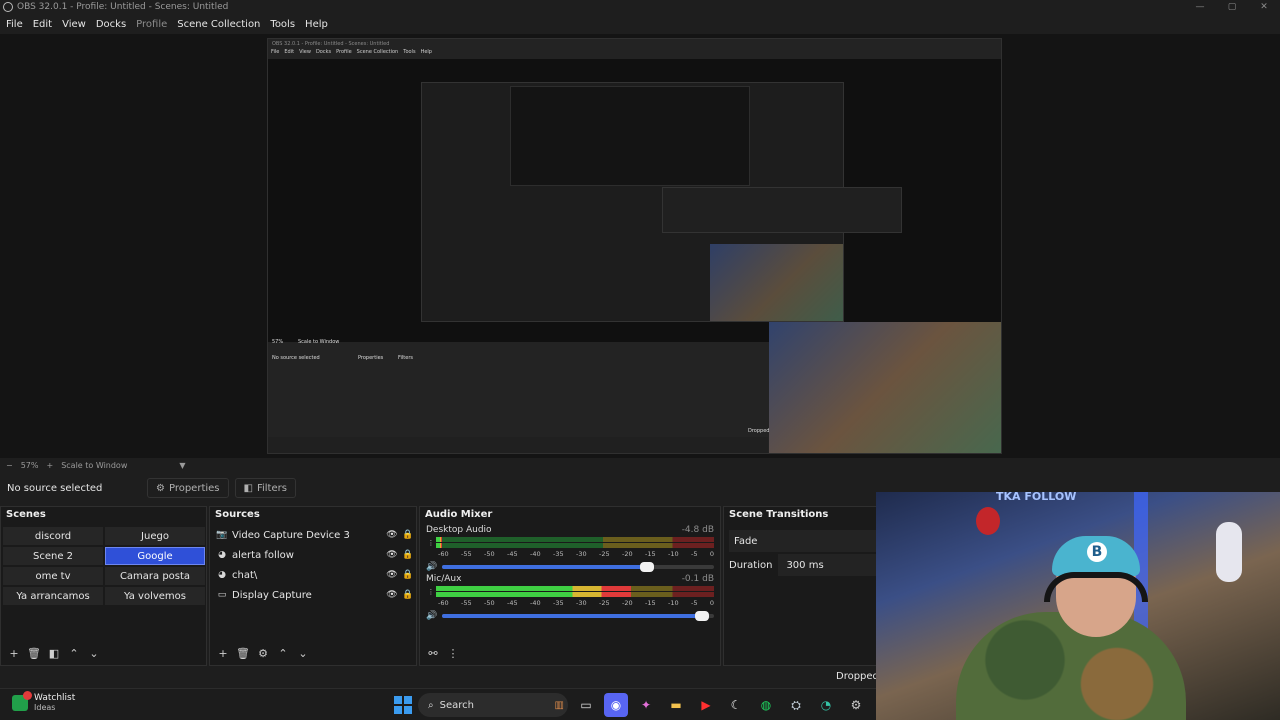  Describe the element at coordinates (804, 541) in the screenshot. I see `transition-select: Fade` at that location.